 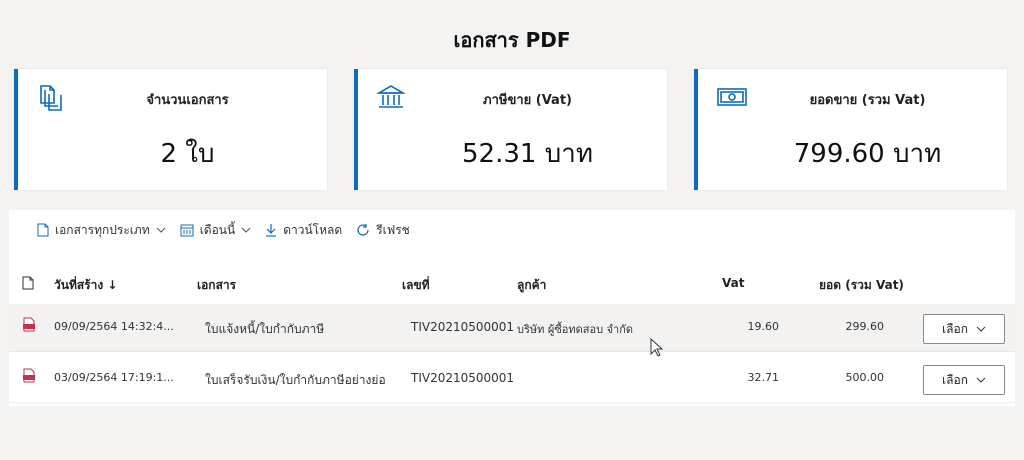 I want to click on mouse-cursor-icon, so click(x=657, y=347).